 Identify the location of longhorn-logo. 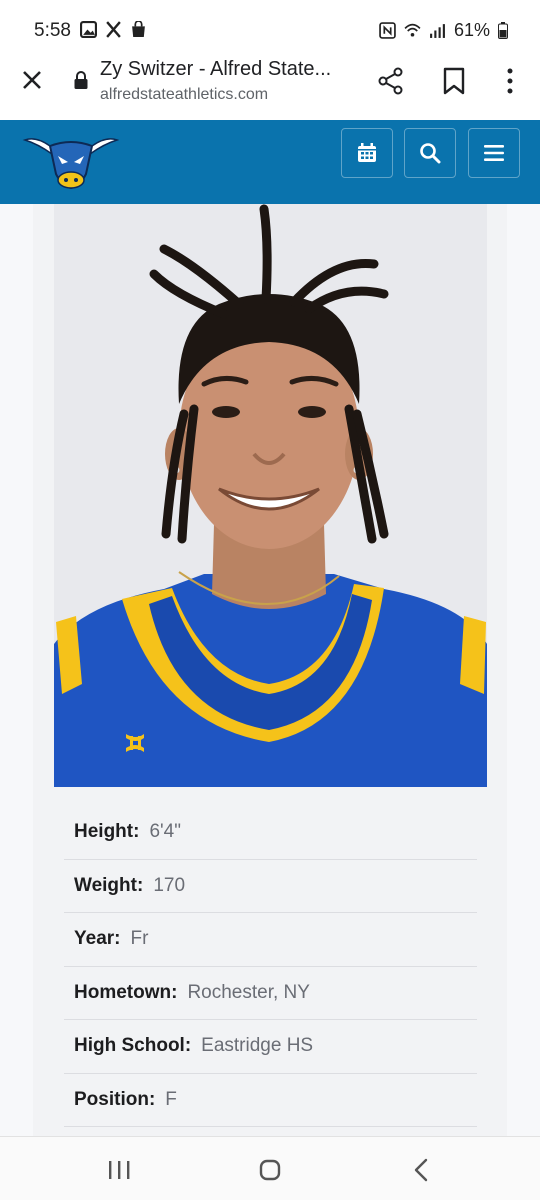
(71, 162).